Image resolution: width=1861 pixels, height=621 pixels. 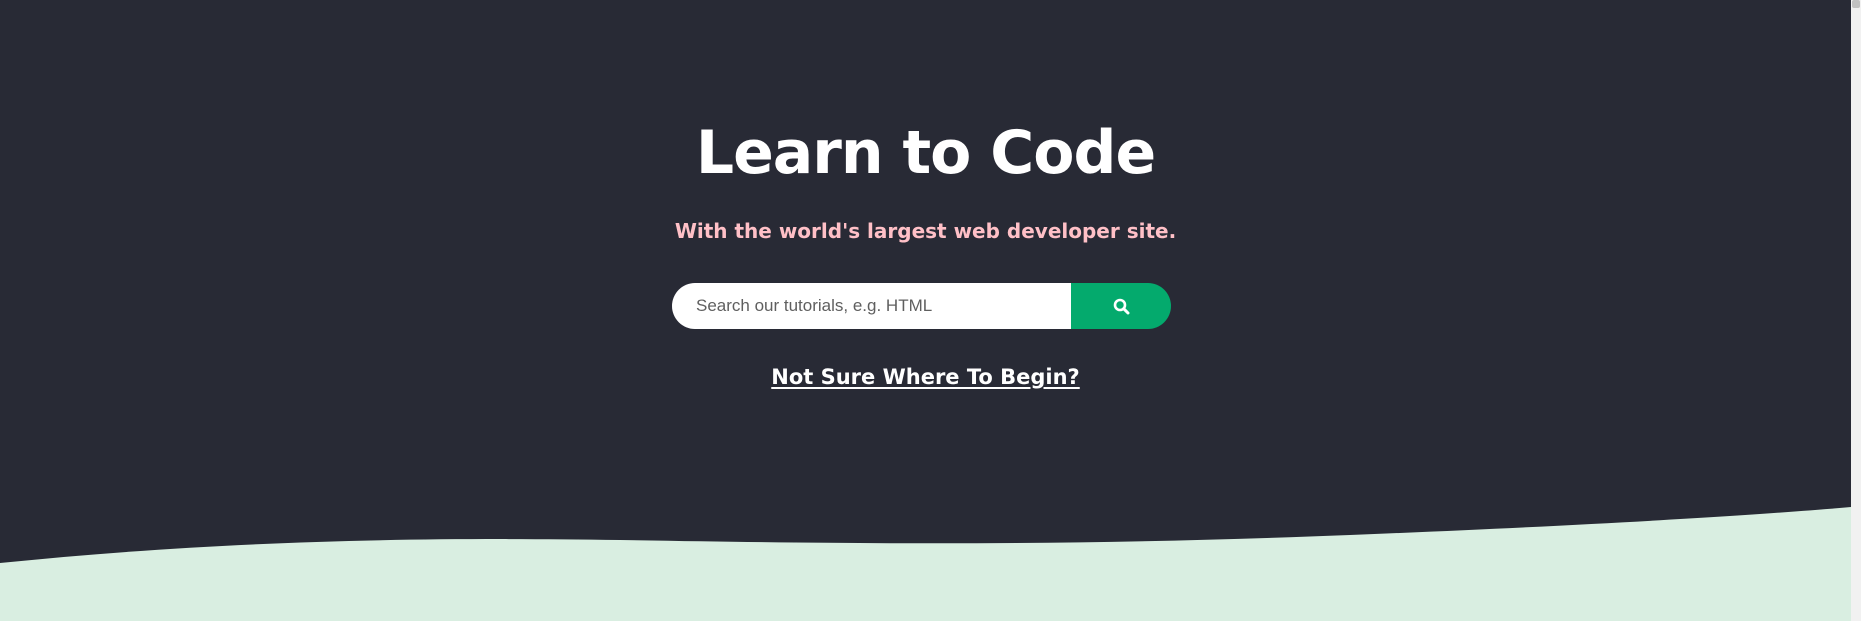 What do you see at coordinates (871, 306) in the screenshot?
I see `search-input` at bounding box center [871, 306].